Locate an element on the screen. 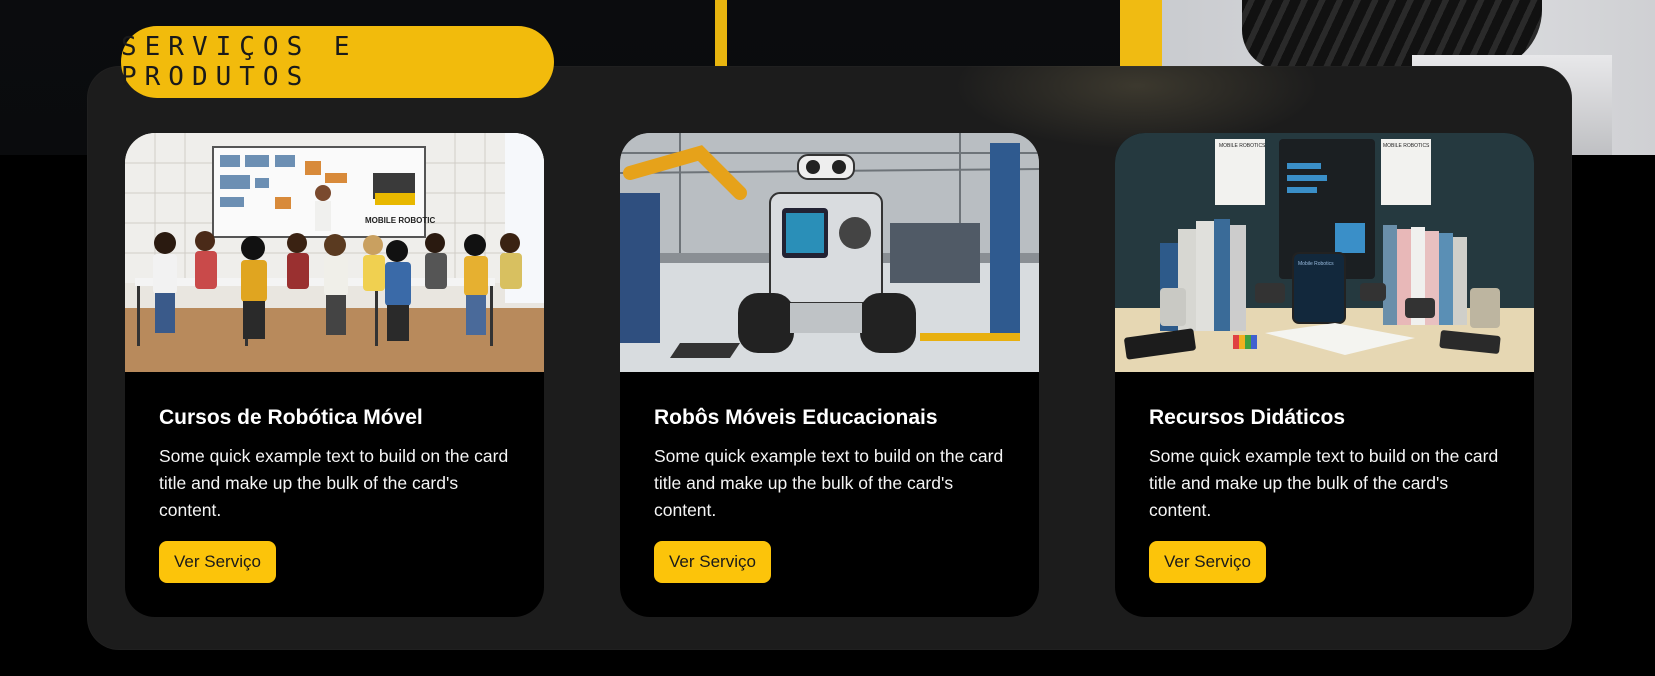 The width and height of the screenshot is (1655, 676). card-title: Cursos de Robótica Móvel is located at coordinates (291, 417).